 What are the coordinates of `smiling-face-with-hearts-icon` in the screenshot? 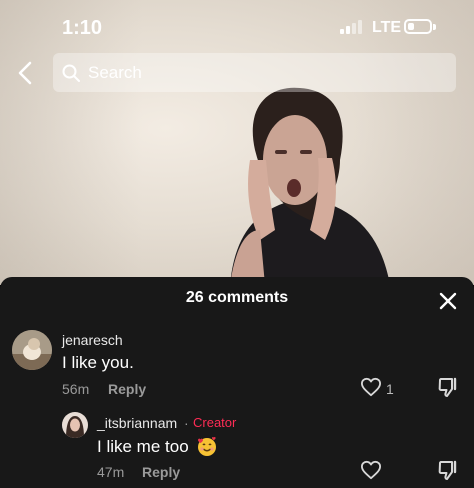 It's located at (207, 446).